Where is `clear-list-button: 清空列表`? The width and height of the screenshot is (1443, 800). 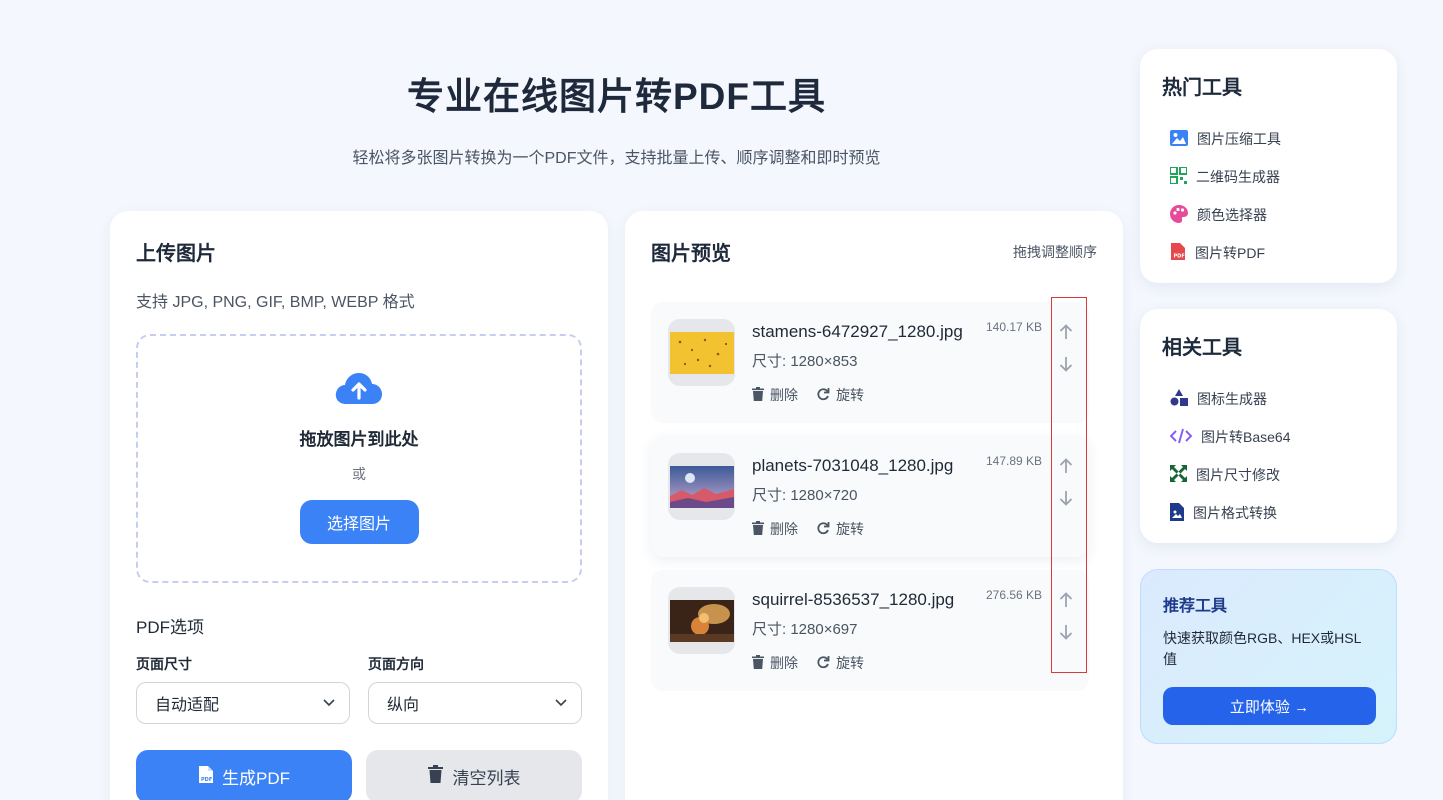
clear-list-button: 清空列表 is located at coordinates (474, 775).